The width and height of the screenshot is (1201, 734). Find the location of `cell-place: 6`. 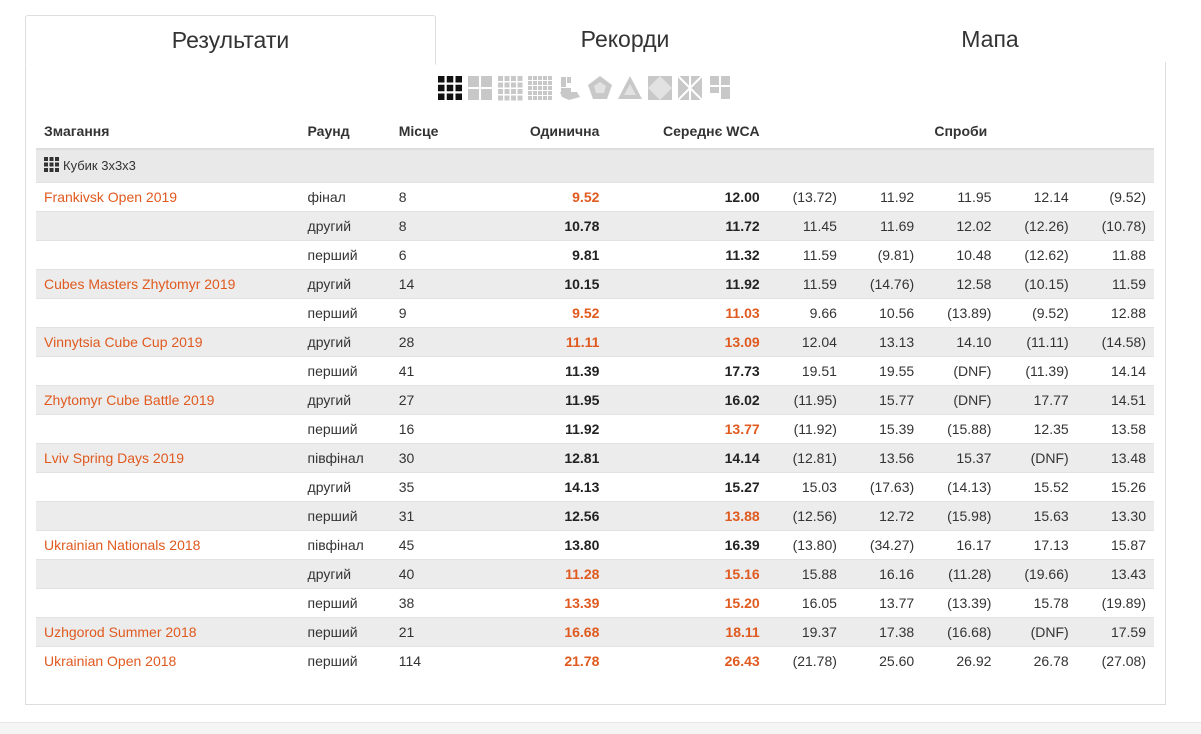

cell-place: 6 is located at coordinates (437, 255).